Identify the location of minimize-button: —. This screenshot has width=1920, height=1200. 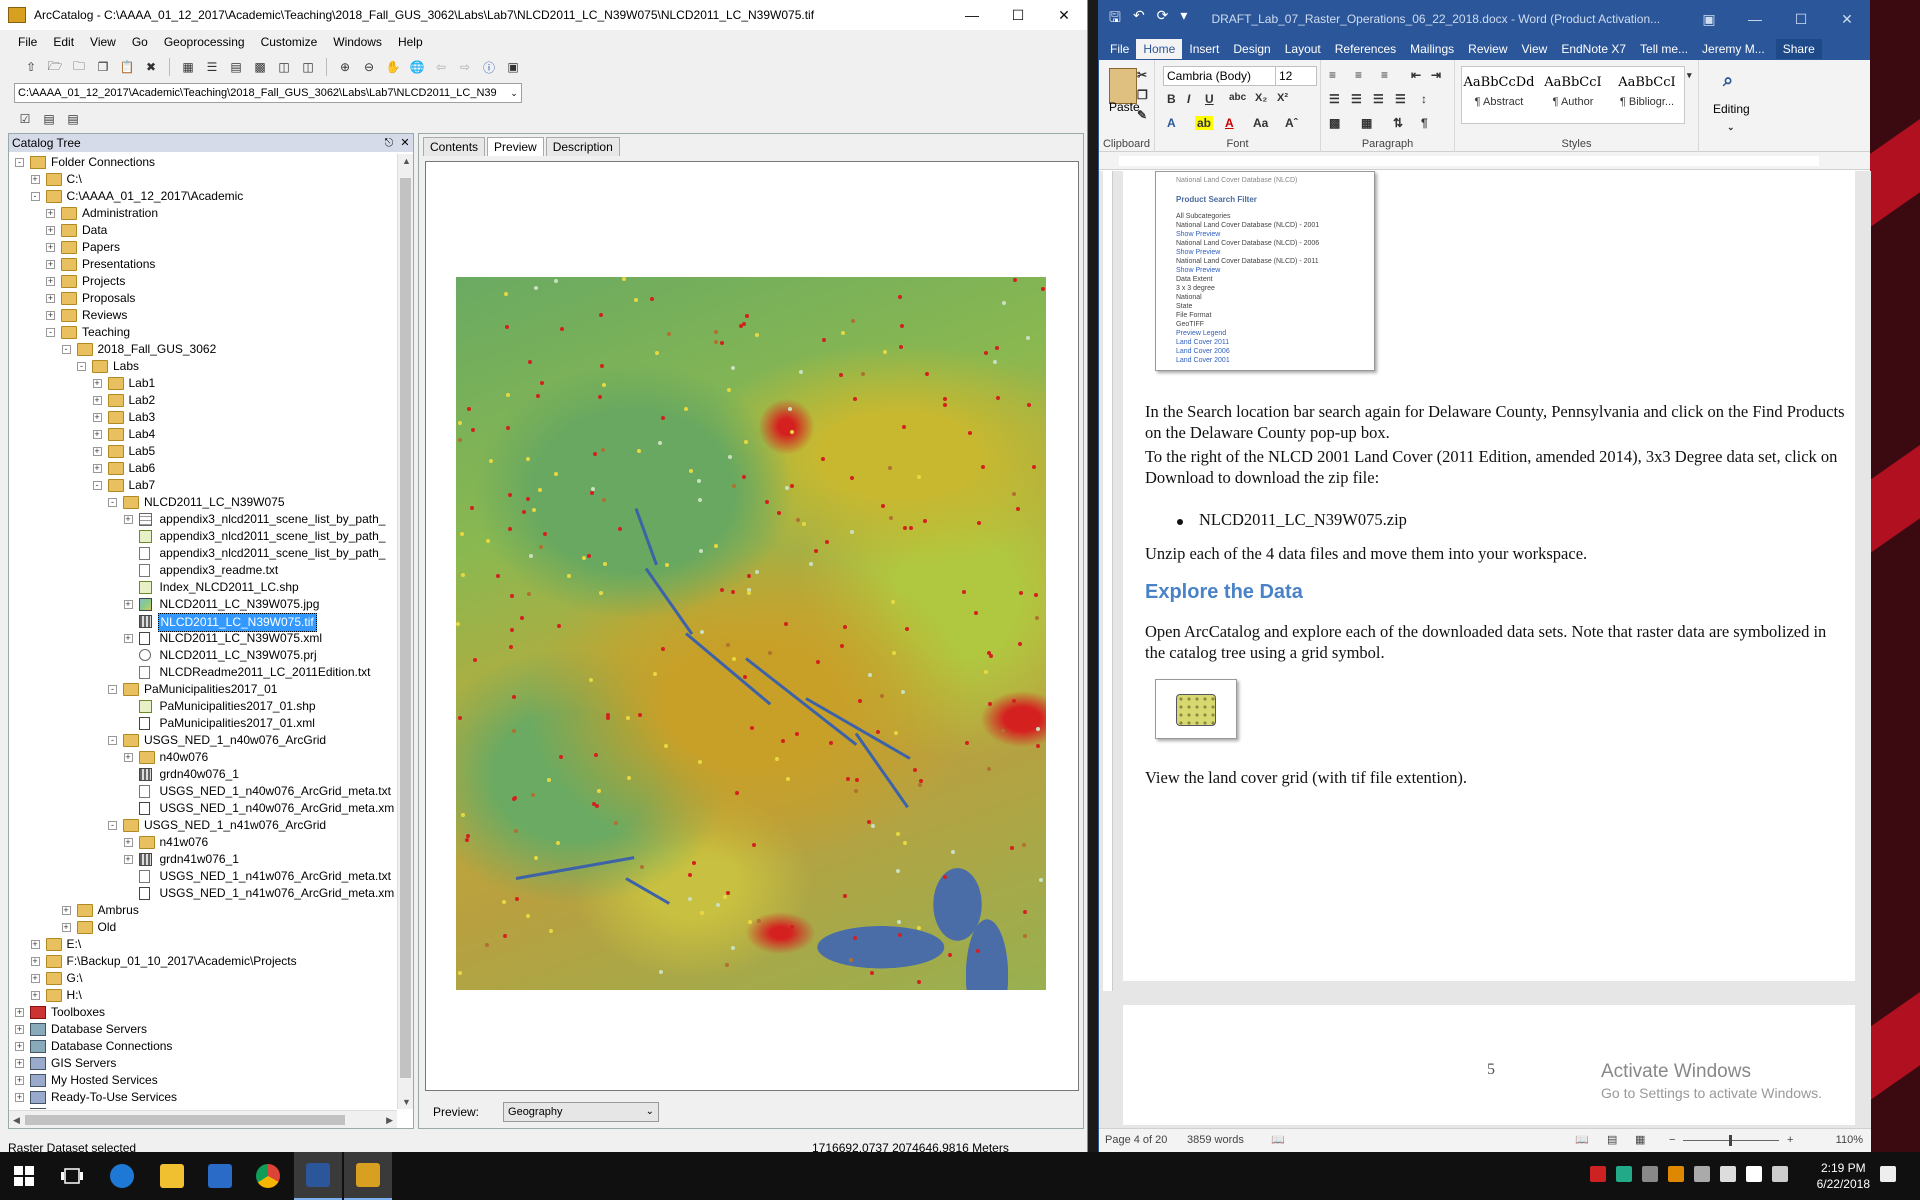
(1755, 19).